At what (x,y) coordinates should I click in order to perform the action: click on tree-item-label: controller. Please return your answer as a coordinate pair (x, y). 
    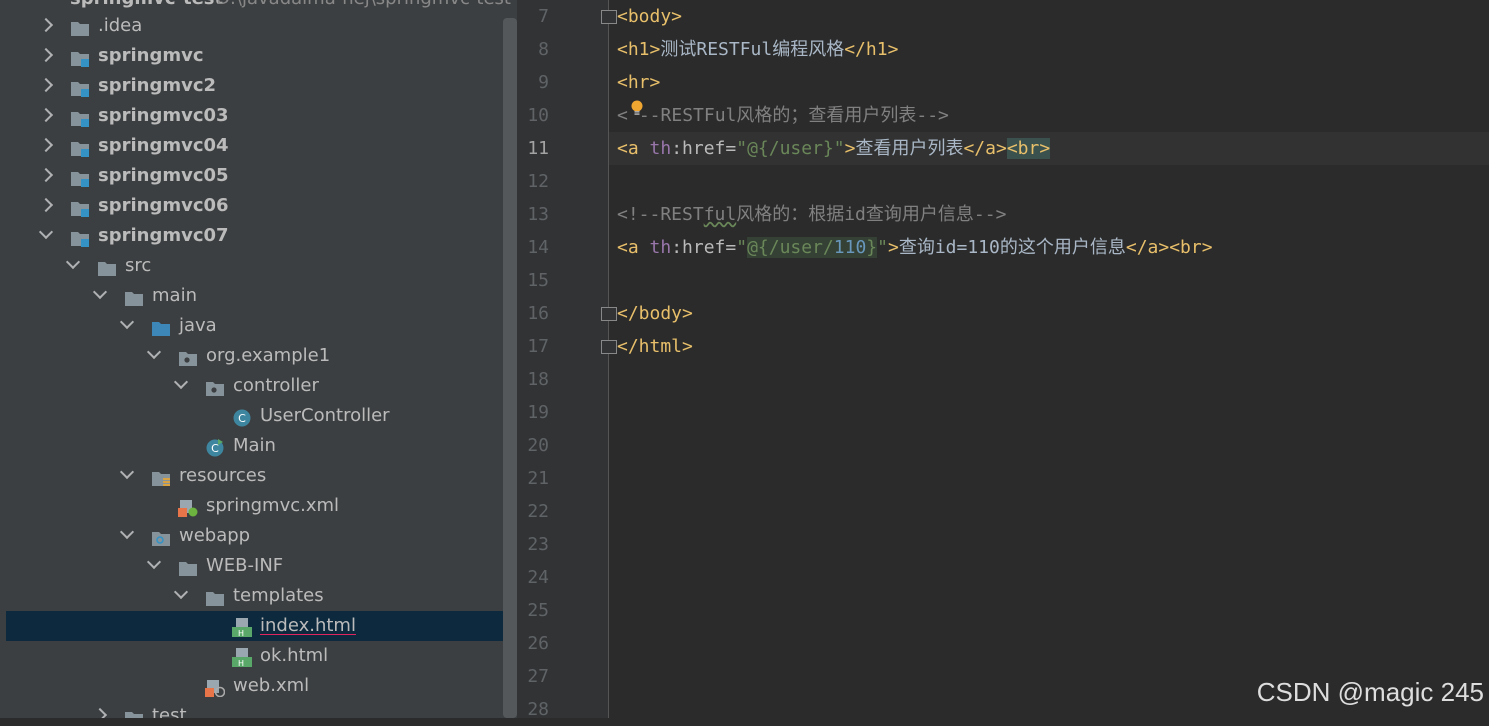
    Looking at the image, I should click on (276, 385).